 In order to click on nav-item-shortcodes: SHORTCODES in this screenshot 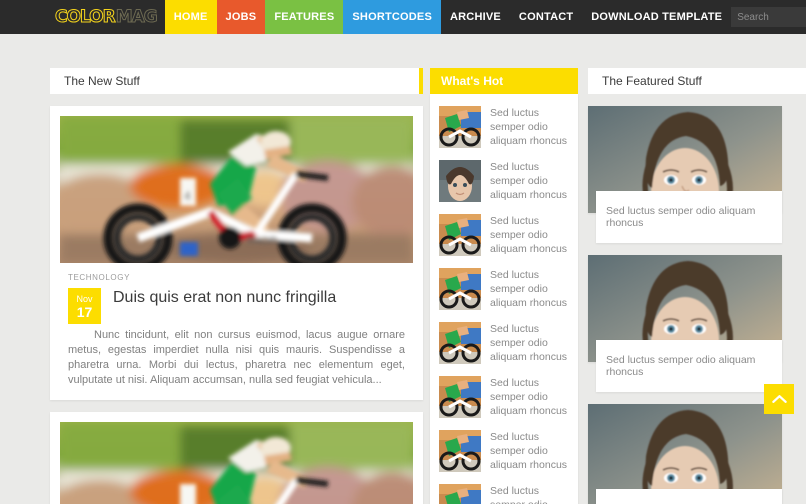, I will do `click(392, 17)`.